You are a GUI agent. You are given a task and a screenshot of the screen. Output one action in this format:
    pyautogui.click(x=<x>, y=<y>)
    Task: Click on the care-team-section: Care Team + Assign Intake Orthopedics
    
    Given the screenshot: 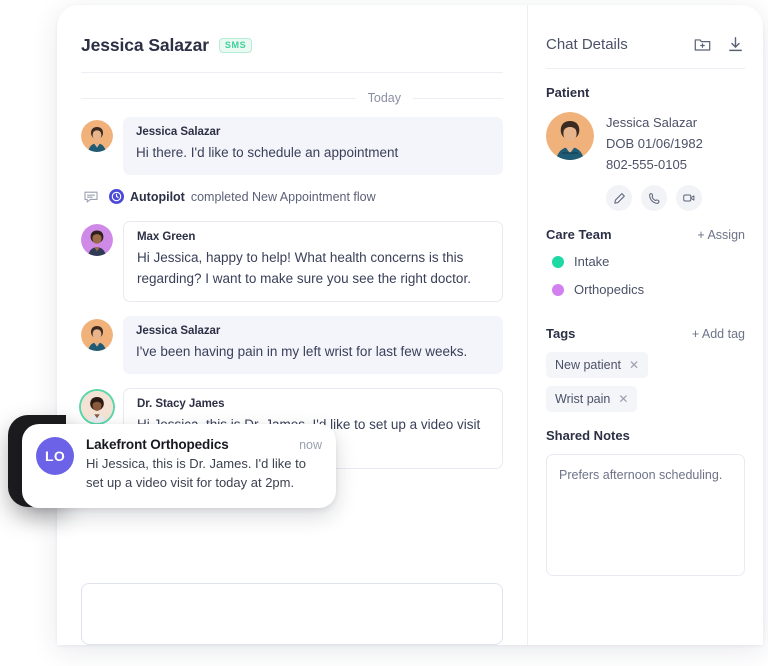 What is the action you would take?
    pyautogui.click(x=645, y=254)
    